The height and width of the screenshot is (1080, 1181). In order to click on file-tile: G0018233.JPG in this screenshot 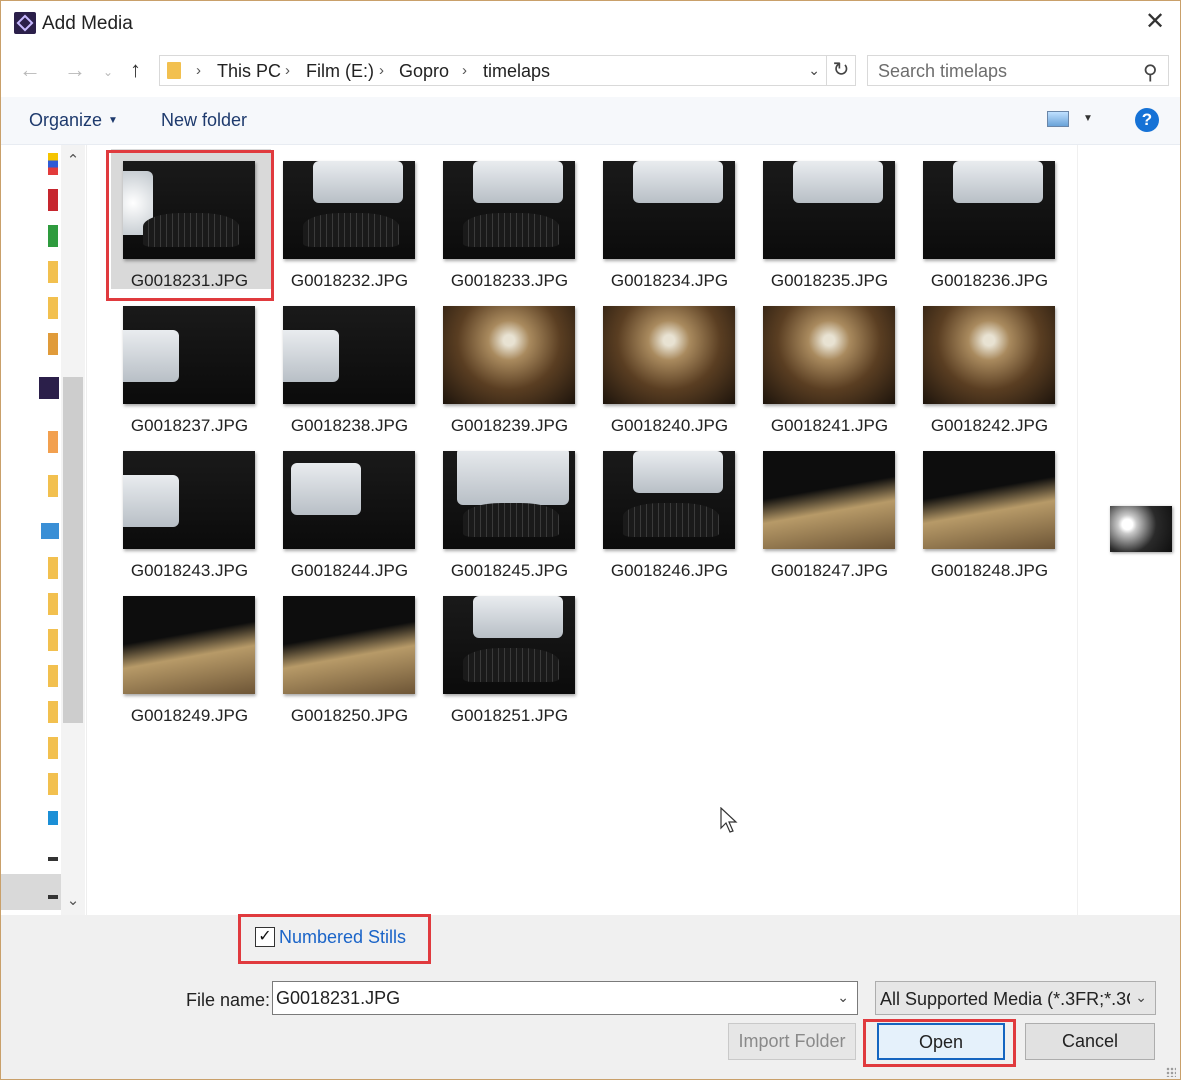, I will do `click(507, 217)`.